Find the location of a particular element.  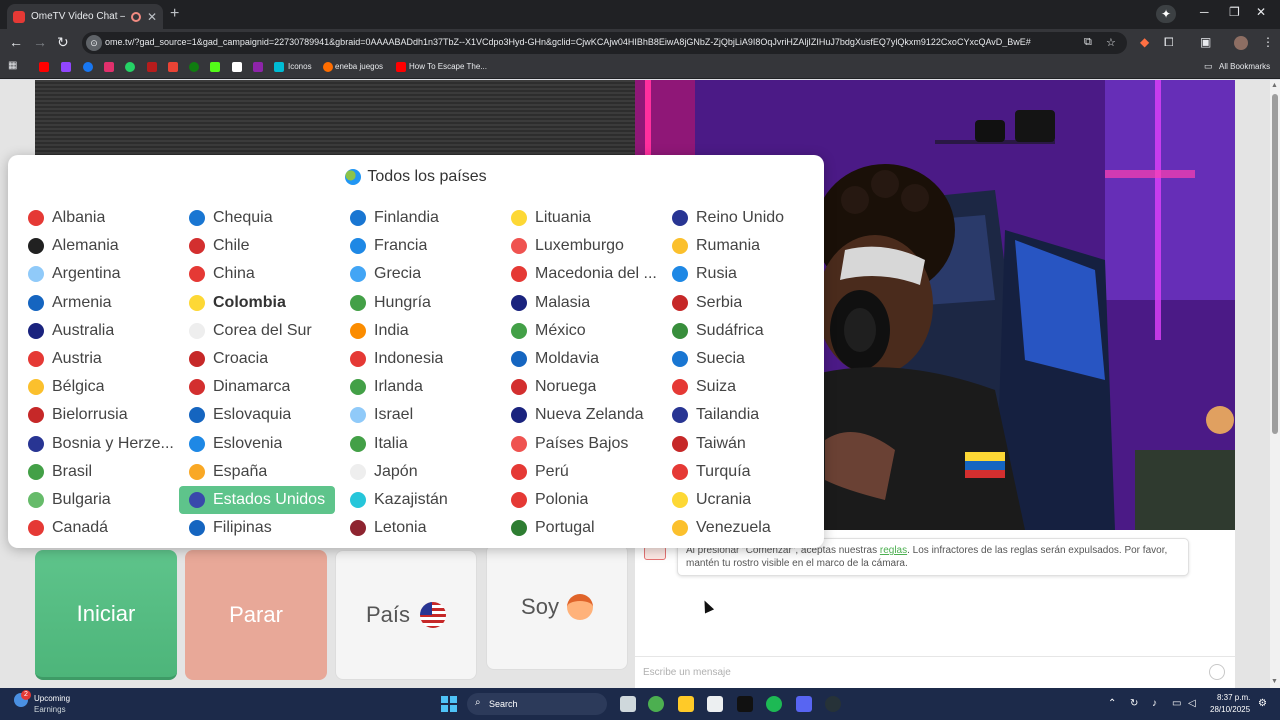

country-option: Suiza is located at coordinates (742, 387).